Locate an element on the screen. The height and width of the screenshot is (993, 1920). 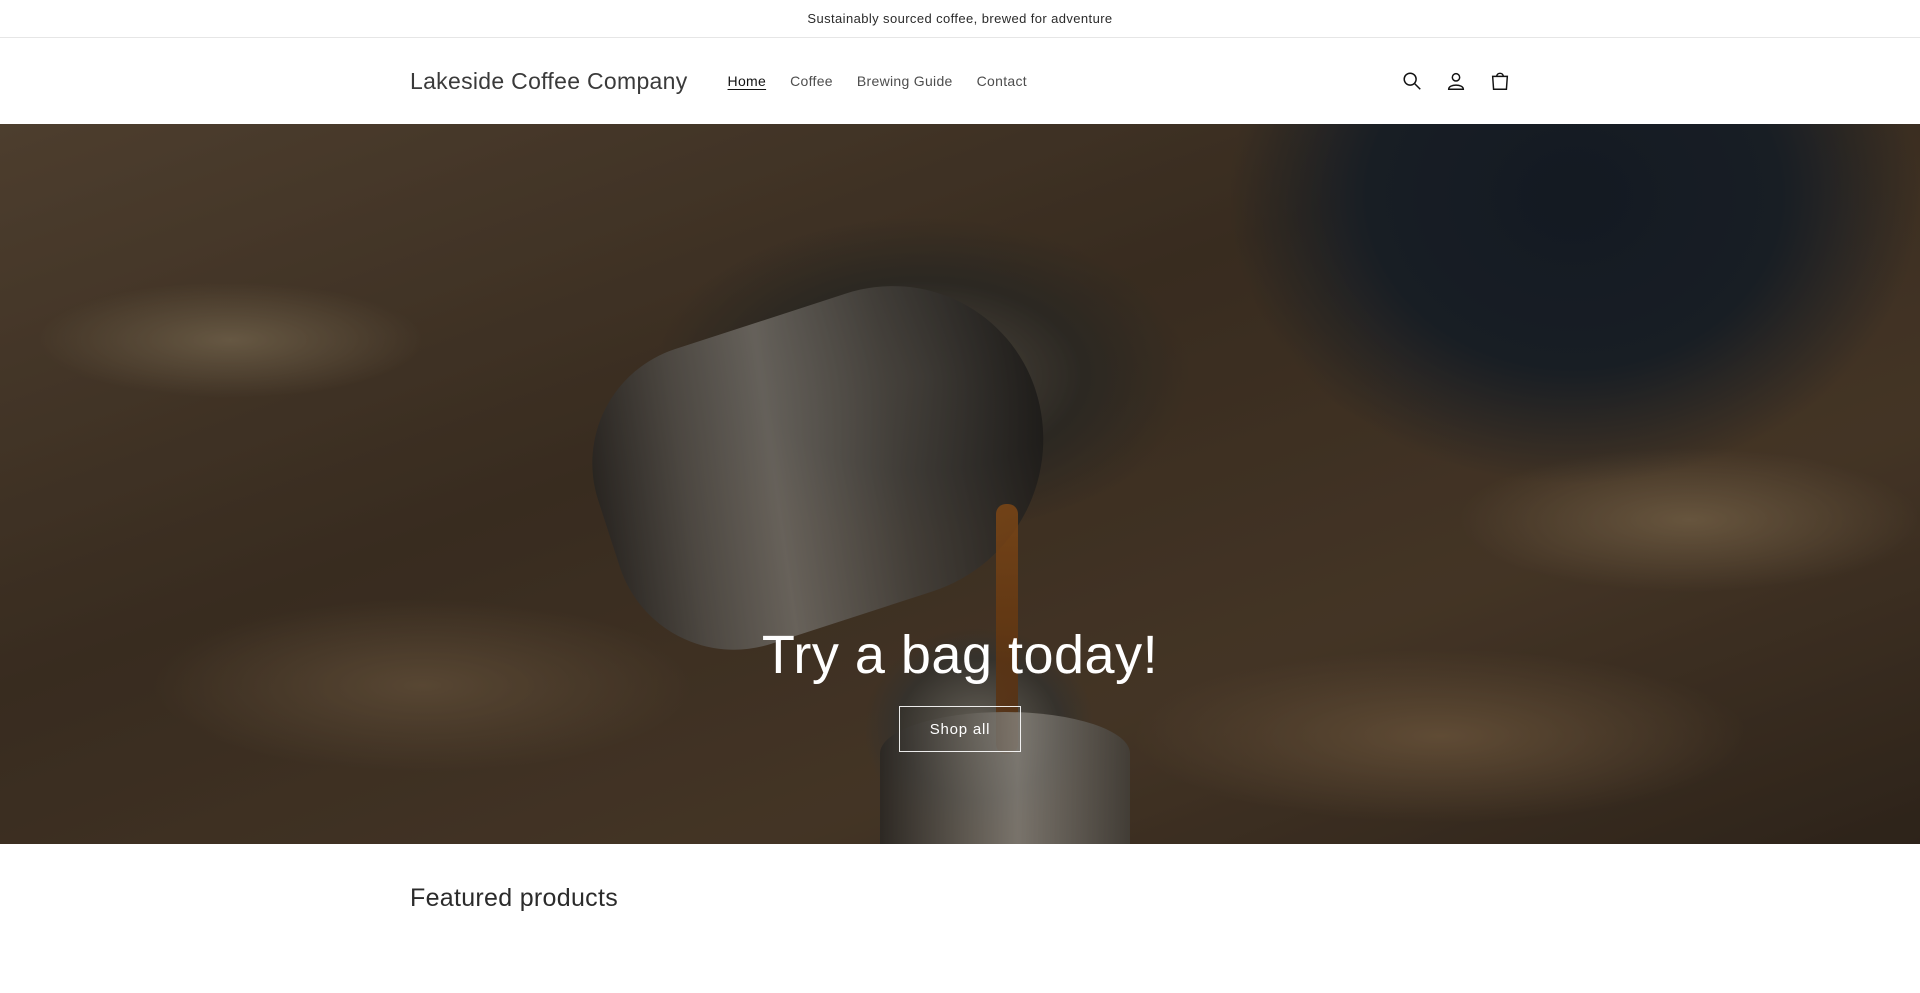
header-icons is located at coordinates (1456, 81).